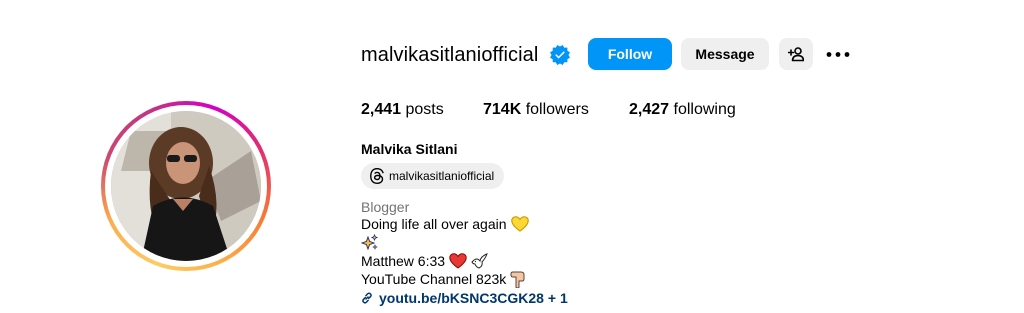 Image resolution: width=1024 pixels, height=313 pixels. I want to click on bio-line-3: Matthew 6:33, so click(425, 261).